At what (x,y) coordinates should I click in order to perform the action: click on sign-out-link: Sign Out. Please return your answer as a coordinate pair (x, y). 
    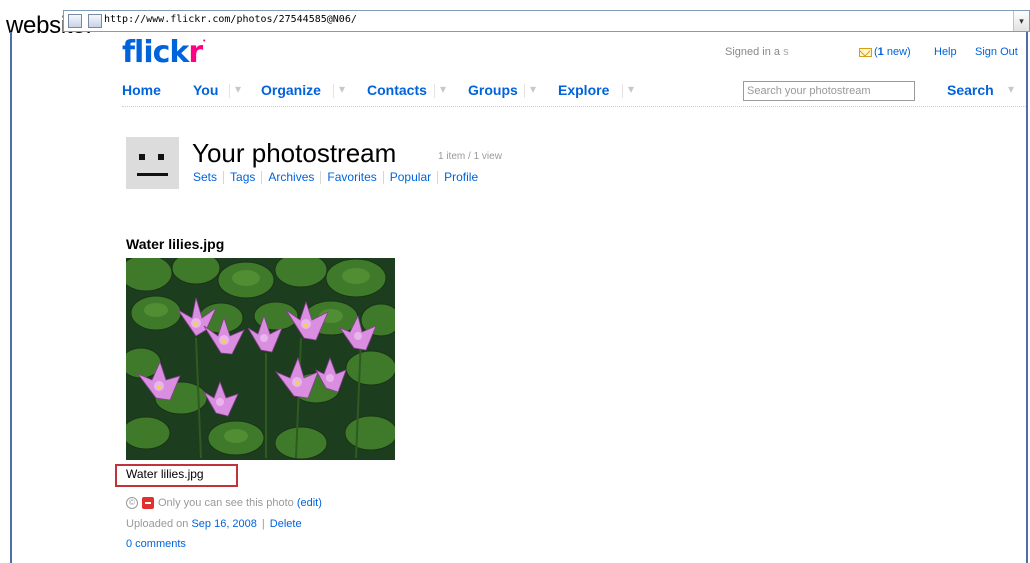
    Looking at the image, I should click on (996, 52).